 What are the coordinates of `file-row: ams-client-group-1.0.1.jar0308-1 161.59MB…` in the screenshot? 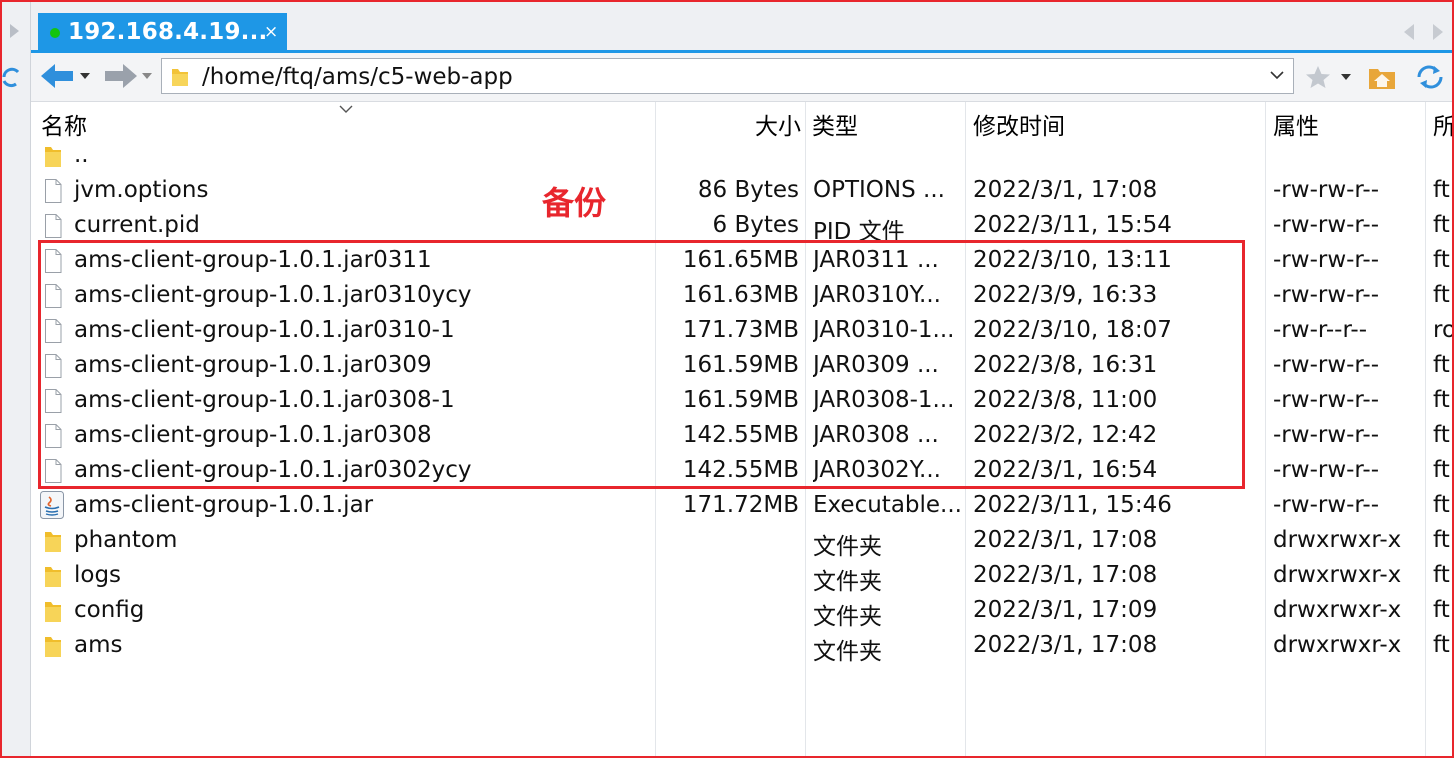 It's located at (741, 402).